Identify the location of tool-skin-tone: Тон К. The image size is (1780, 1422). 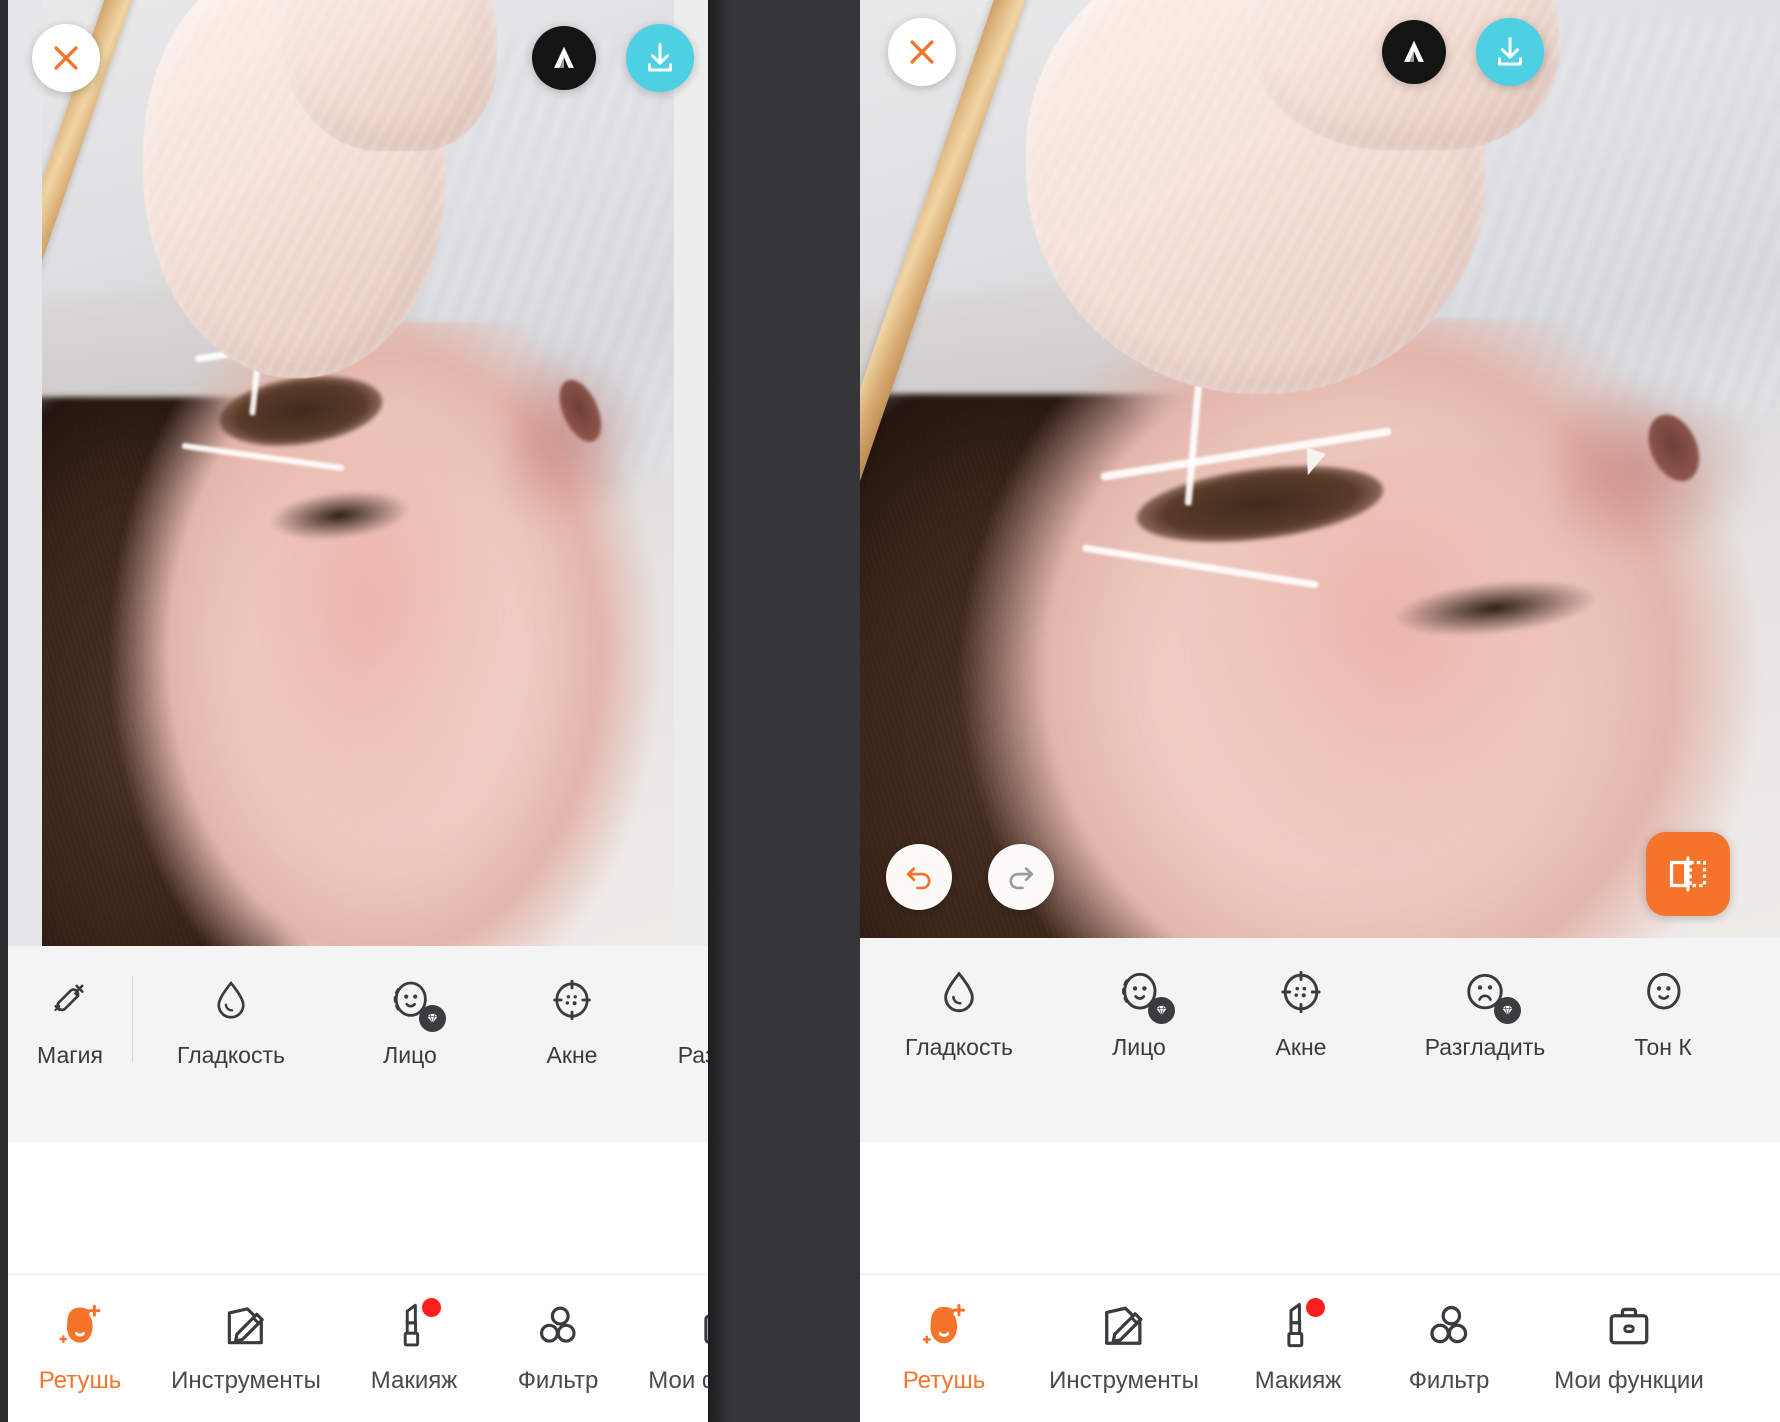
(1663, 999).